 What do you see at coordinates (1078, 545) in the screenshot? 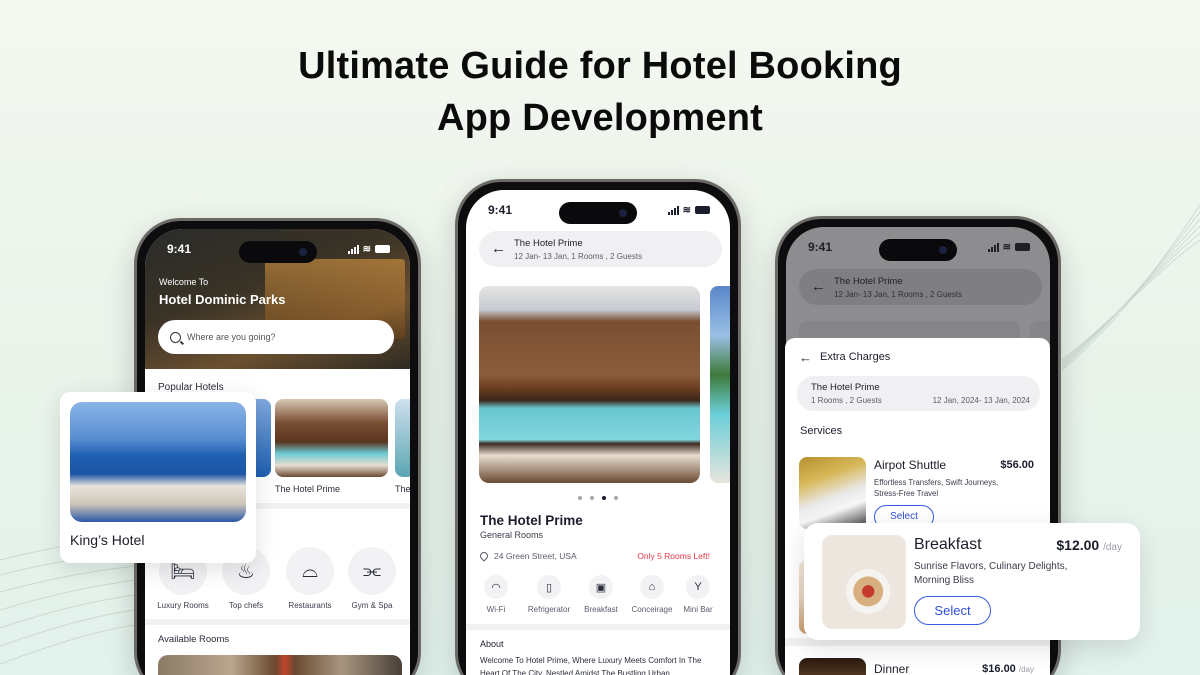
I see `price-value: $12.00` at bounding box center [1078, 545].